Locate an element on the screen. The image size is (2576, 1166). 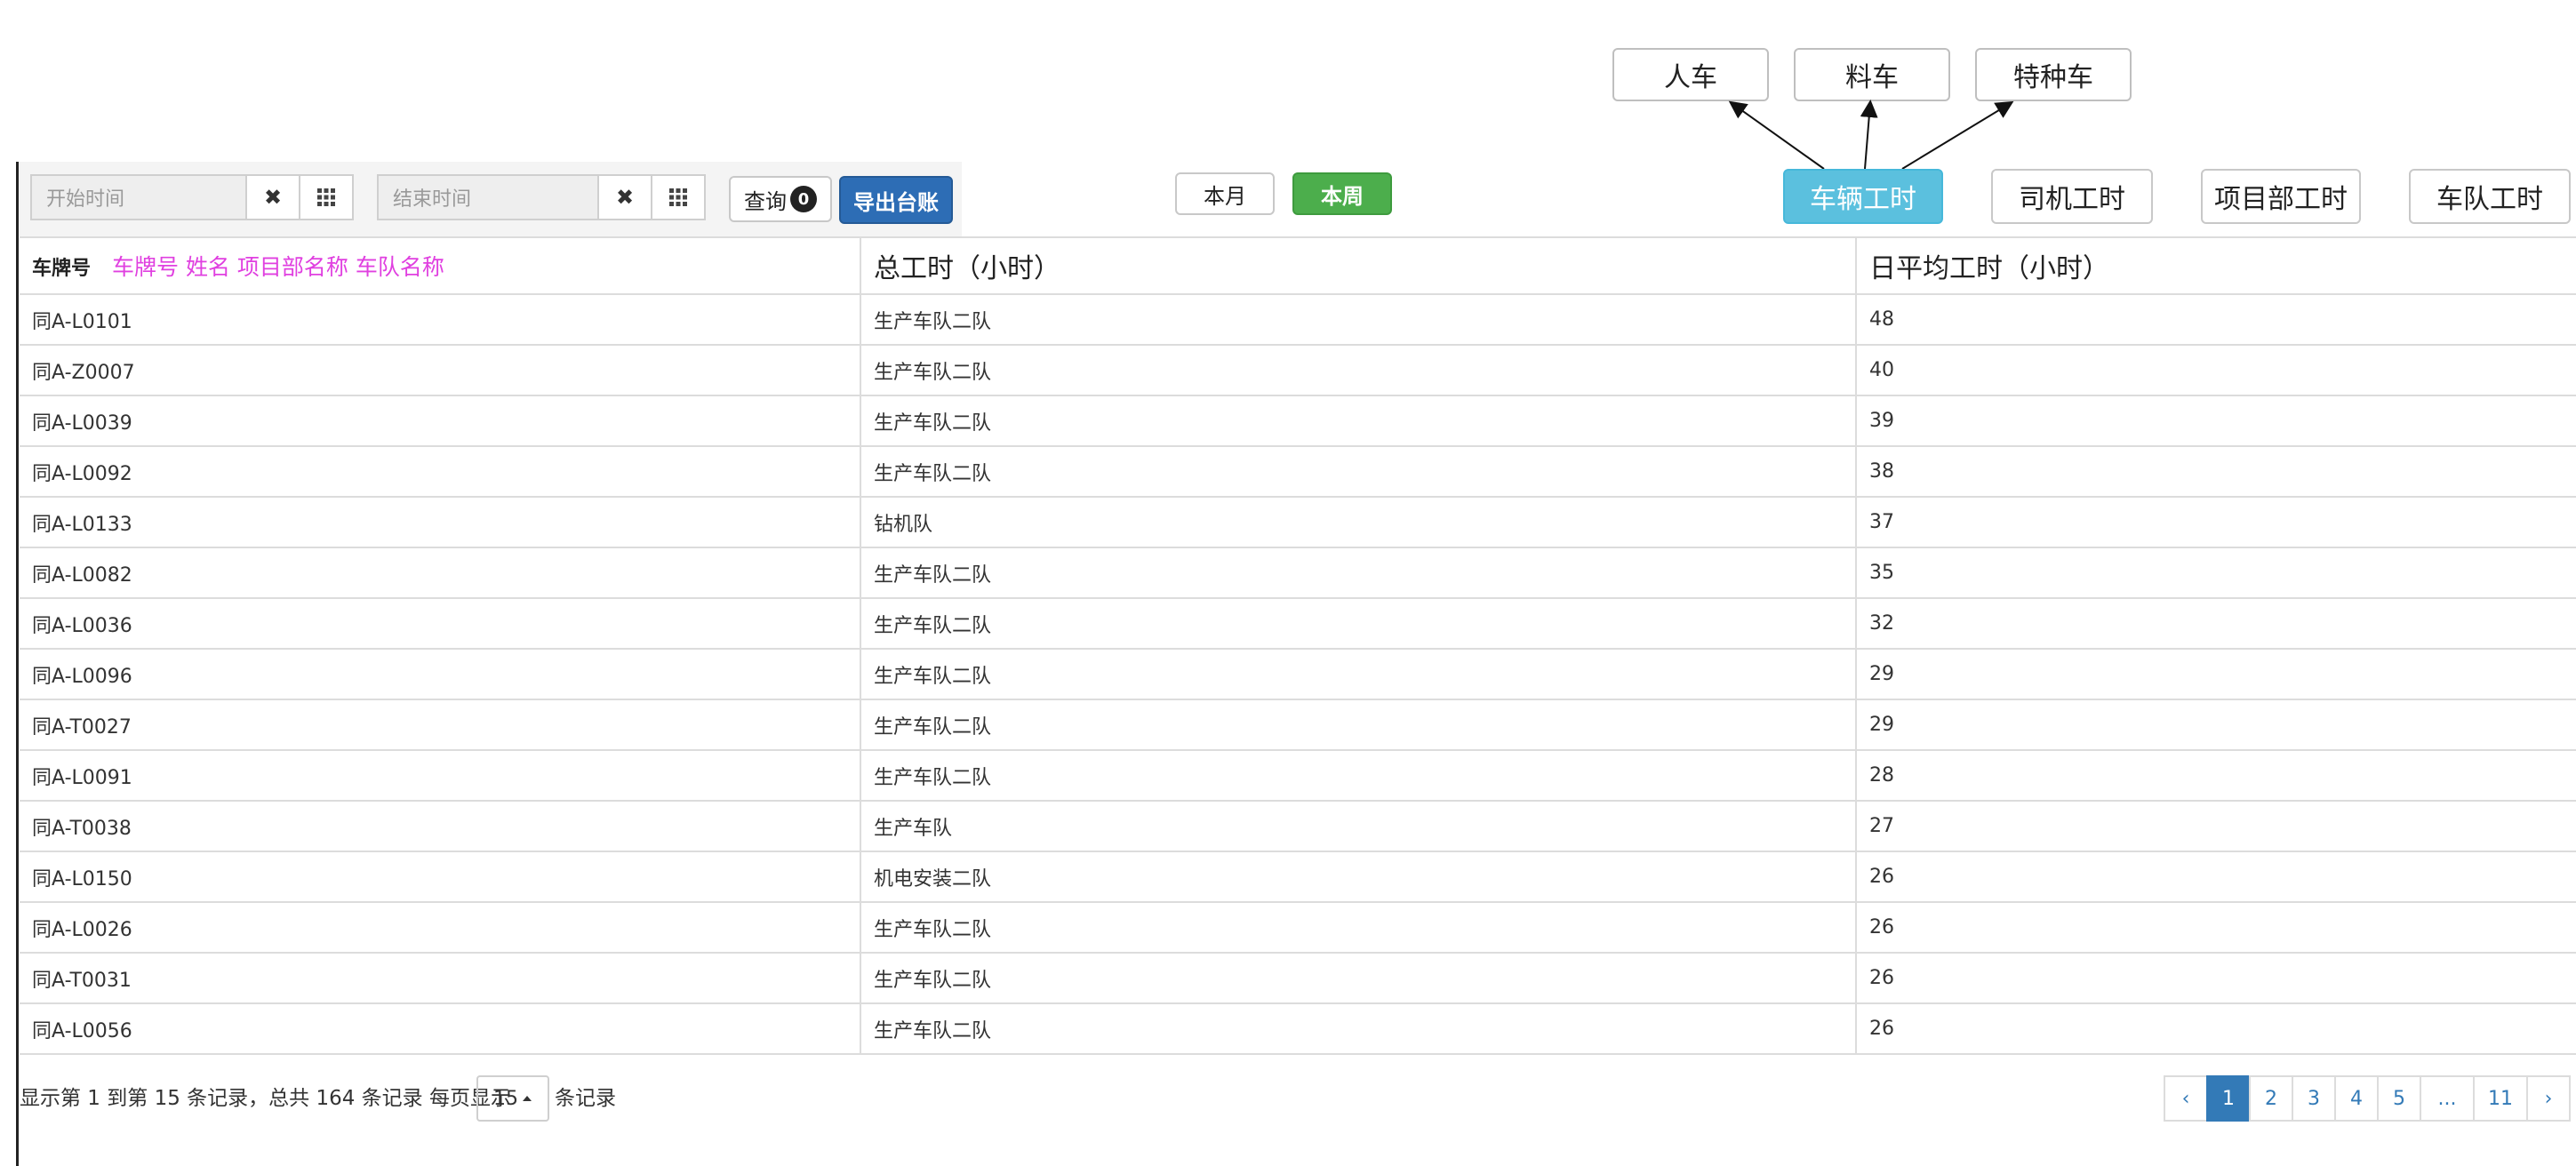
page-size-dropdown: 15 is located at coordinates (512, 1098).